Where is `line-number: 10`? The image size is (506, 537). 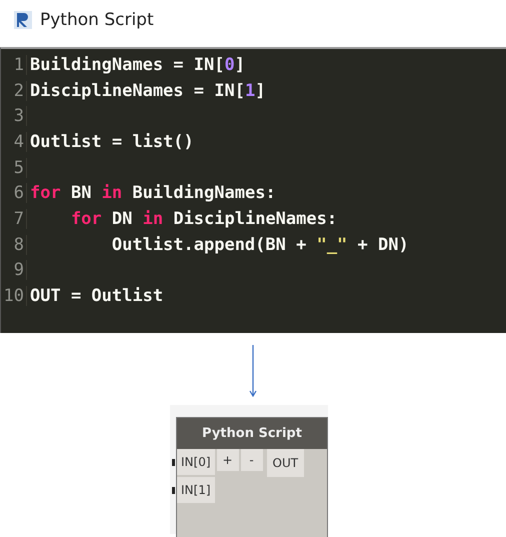 line-number: 10 is located at coordinates (14, 296).